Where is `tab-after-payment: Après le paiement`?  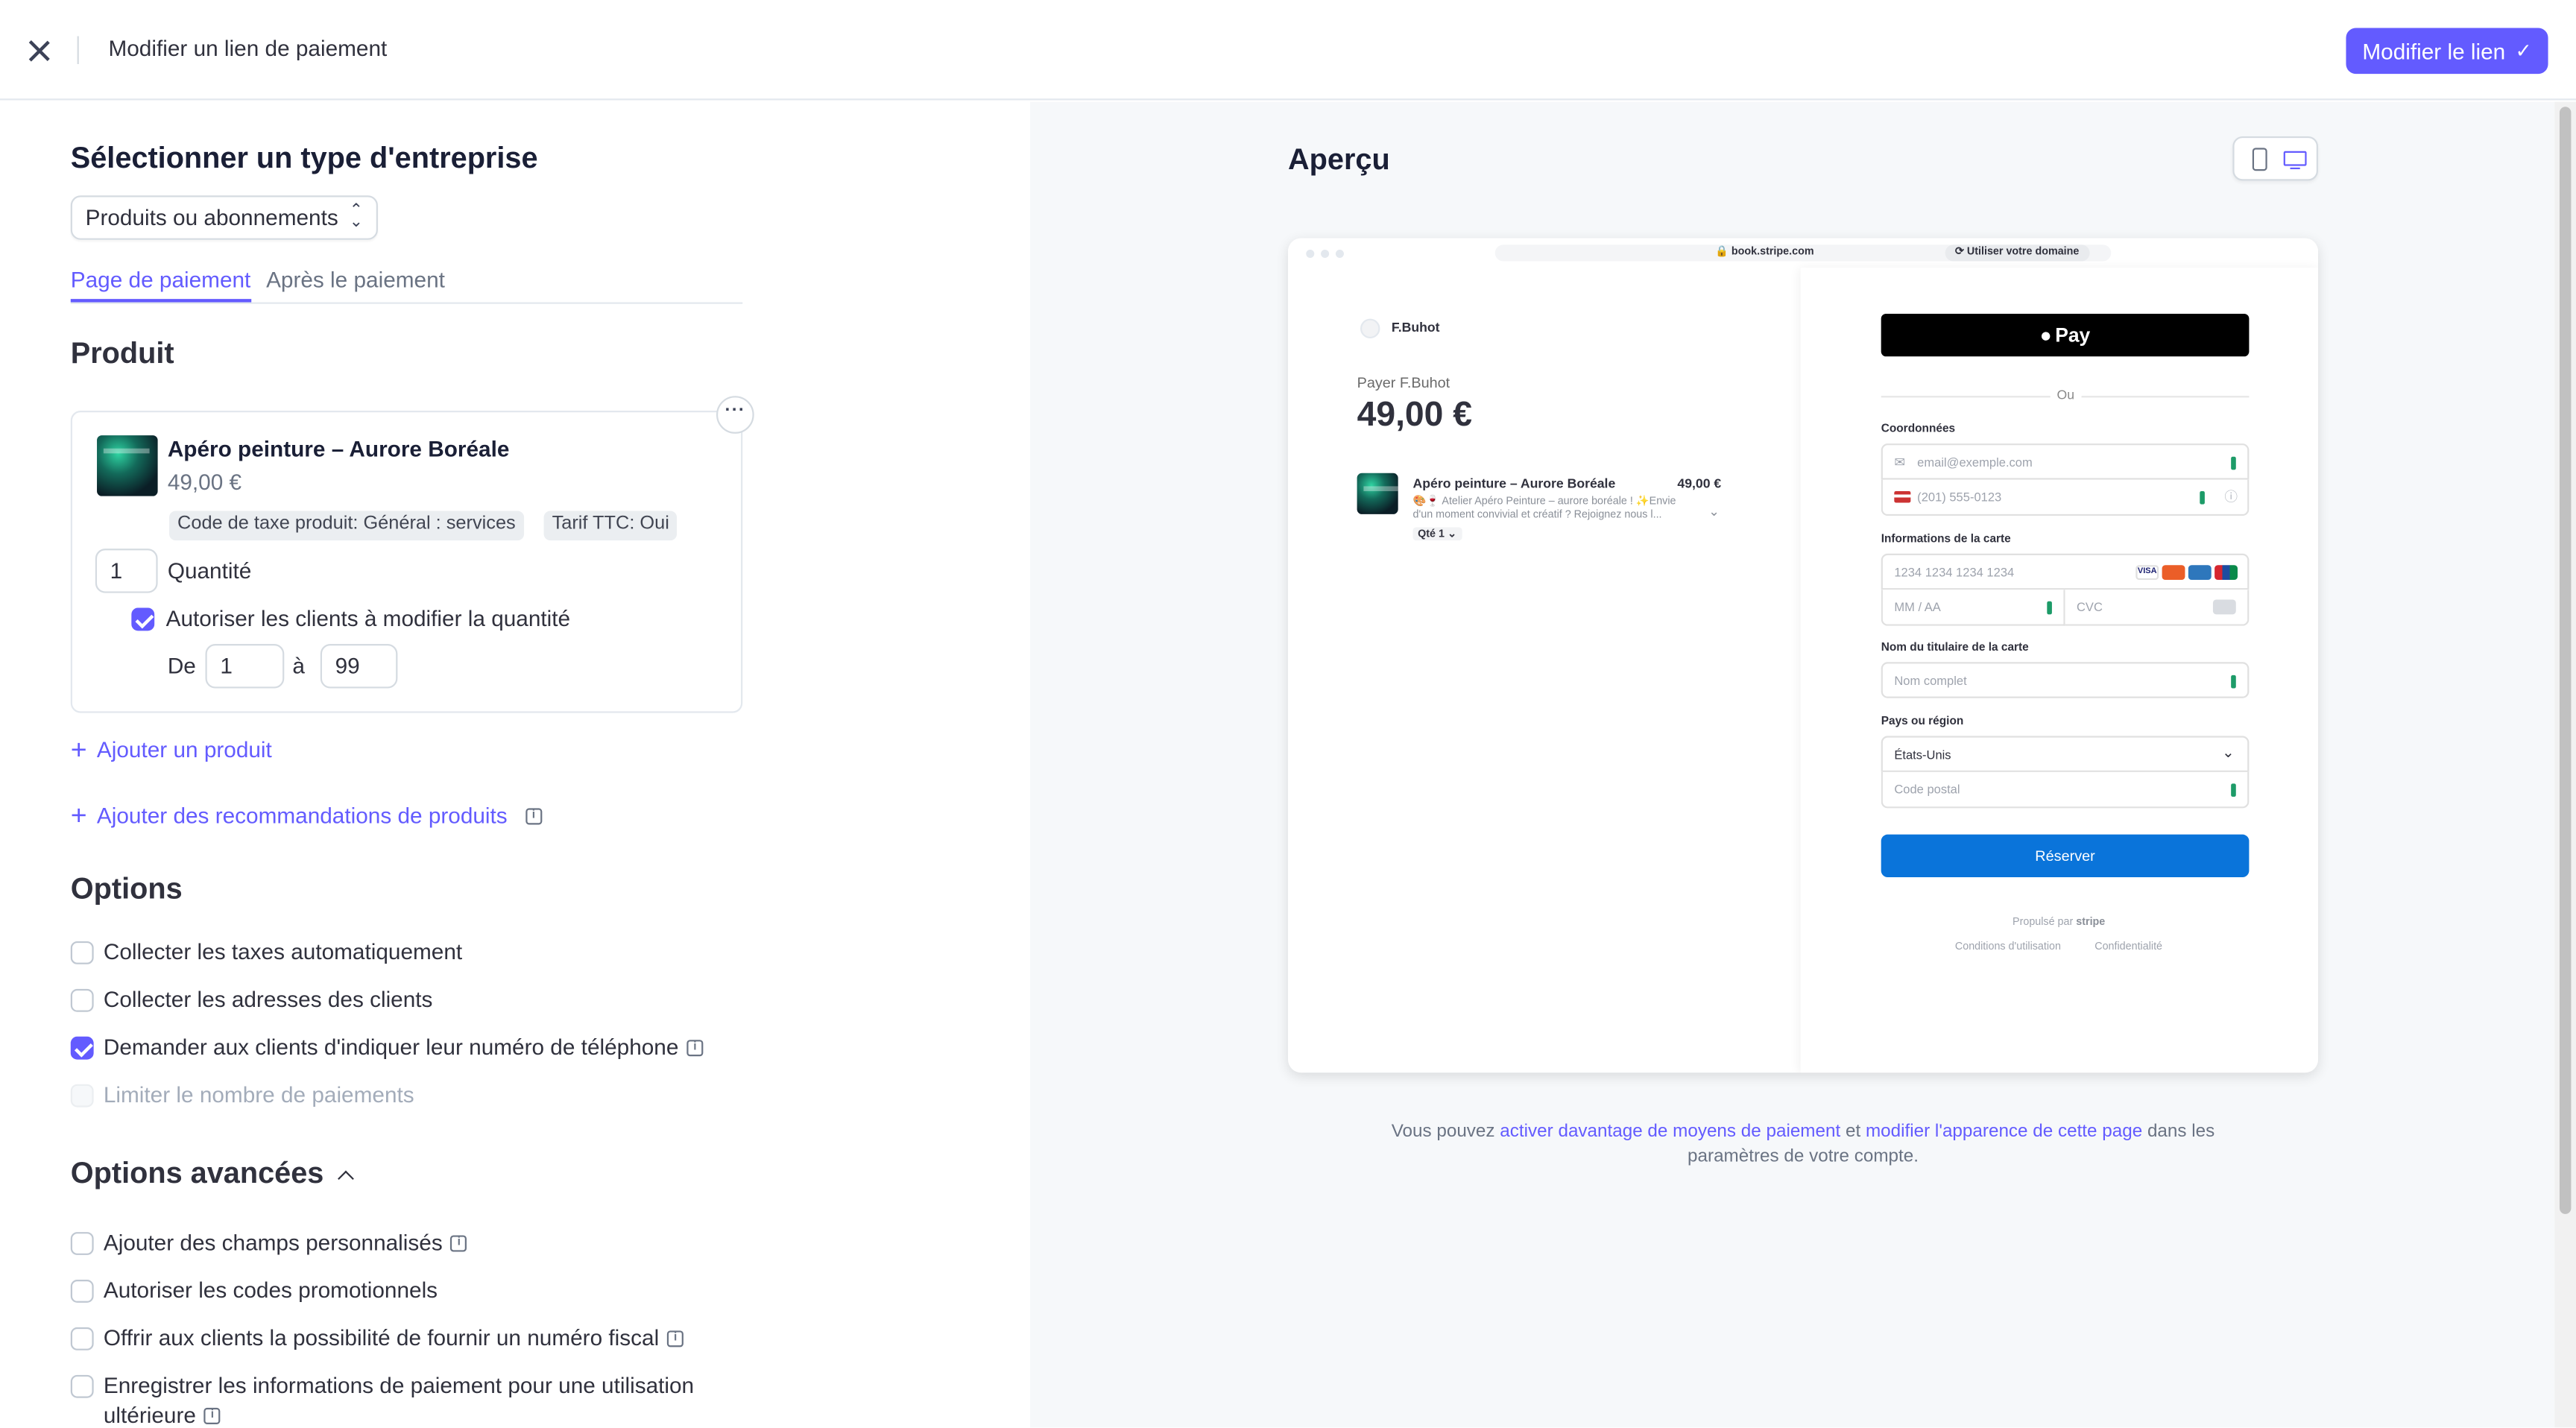 tab-after-payment: Après le paiement is located at coordinates (355, 280).